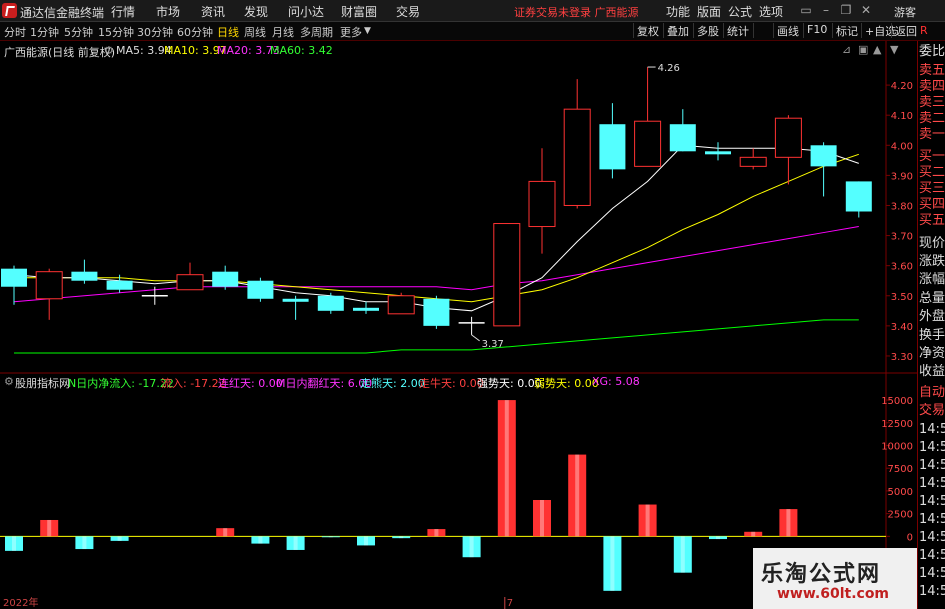  Describe the element at coordinates (9, 381) in the screenshot. I see `indicator-gear-icon: ⚙` at that location.